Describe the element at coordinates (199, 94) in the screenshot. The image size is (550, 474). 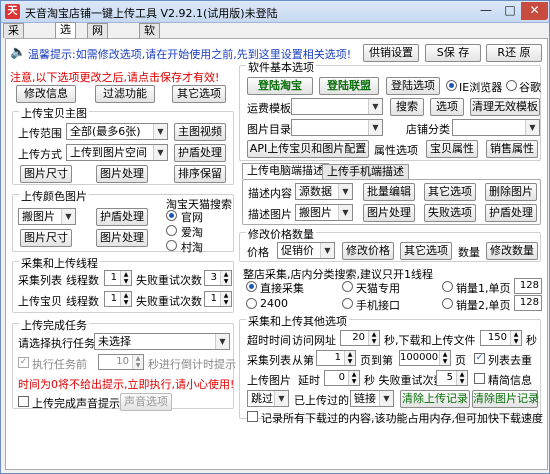
I see `other-options-button: 其它选项` at that location.